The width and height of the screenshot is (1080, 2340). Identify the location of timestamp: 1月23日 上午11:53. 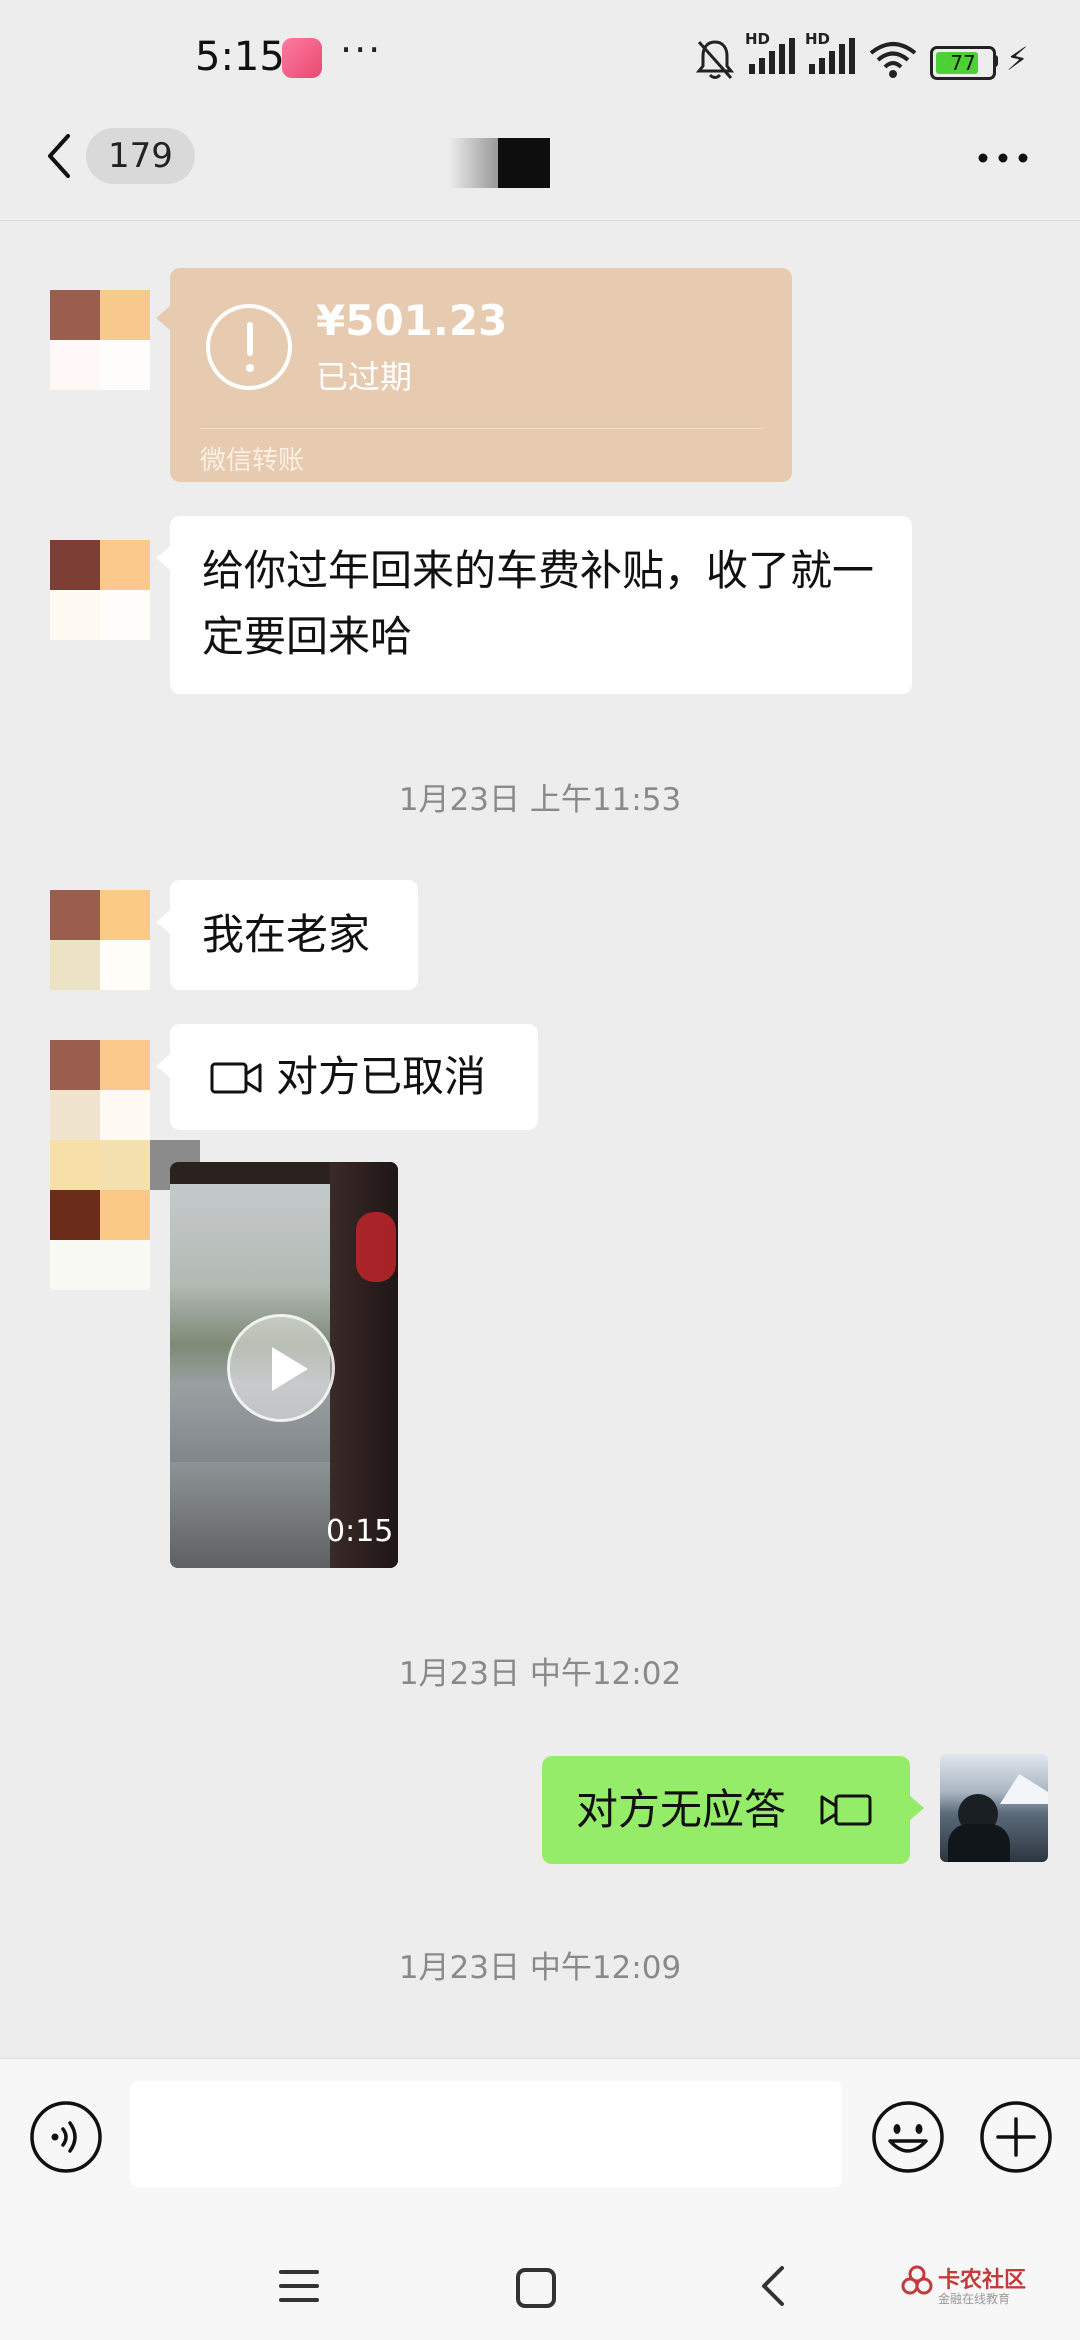
(540, 800).